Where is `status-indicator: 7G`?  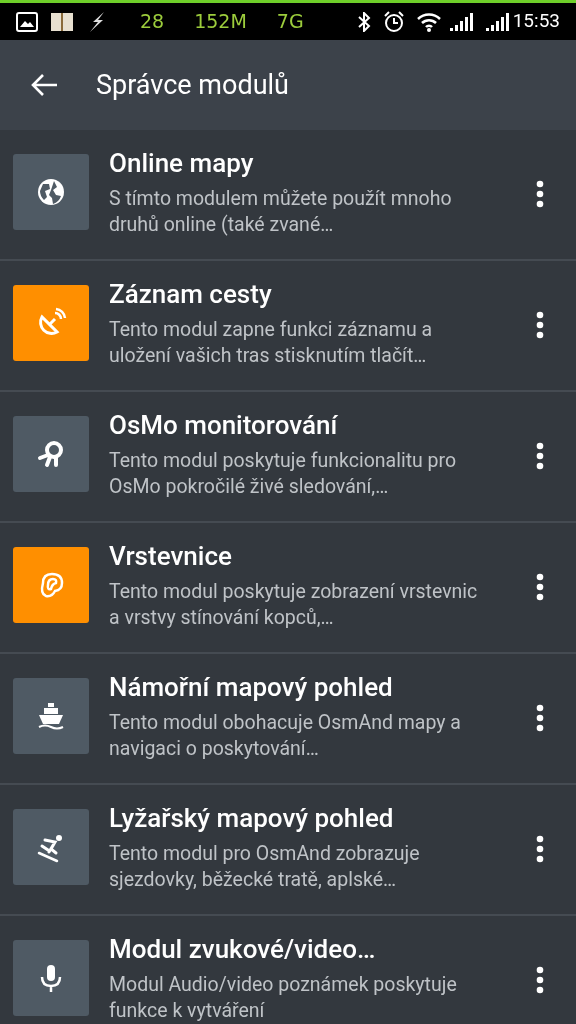
status-indicator: 7G is located at coordinates (290, 22).